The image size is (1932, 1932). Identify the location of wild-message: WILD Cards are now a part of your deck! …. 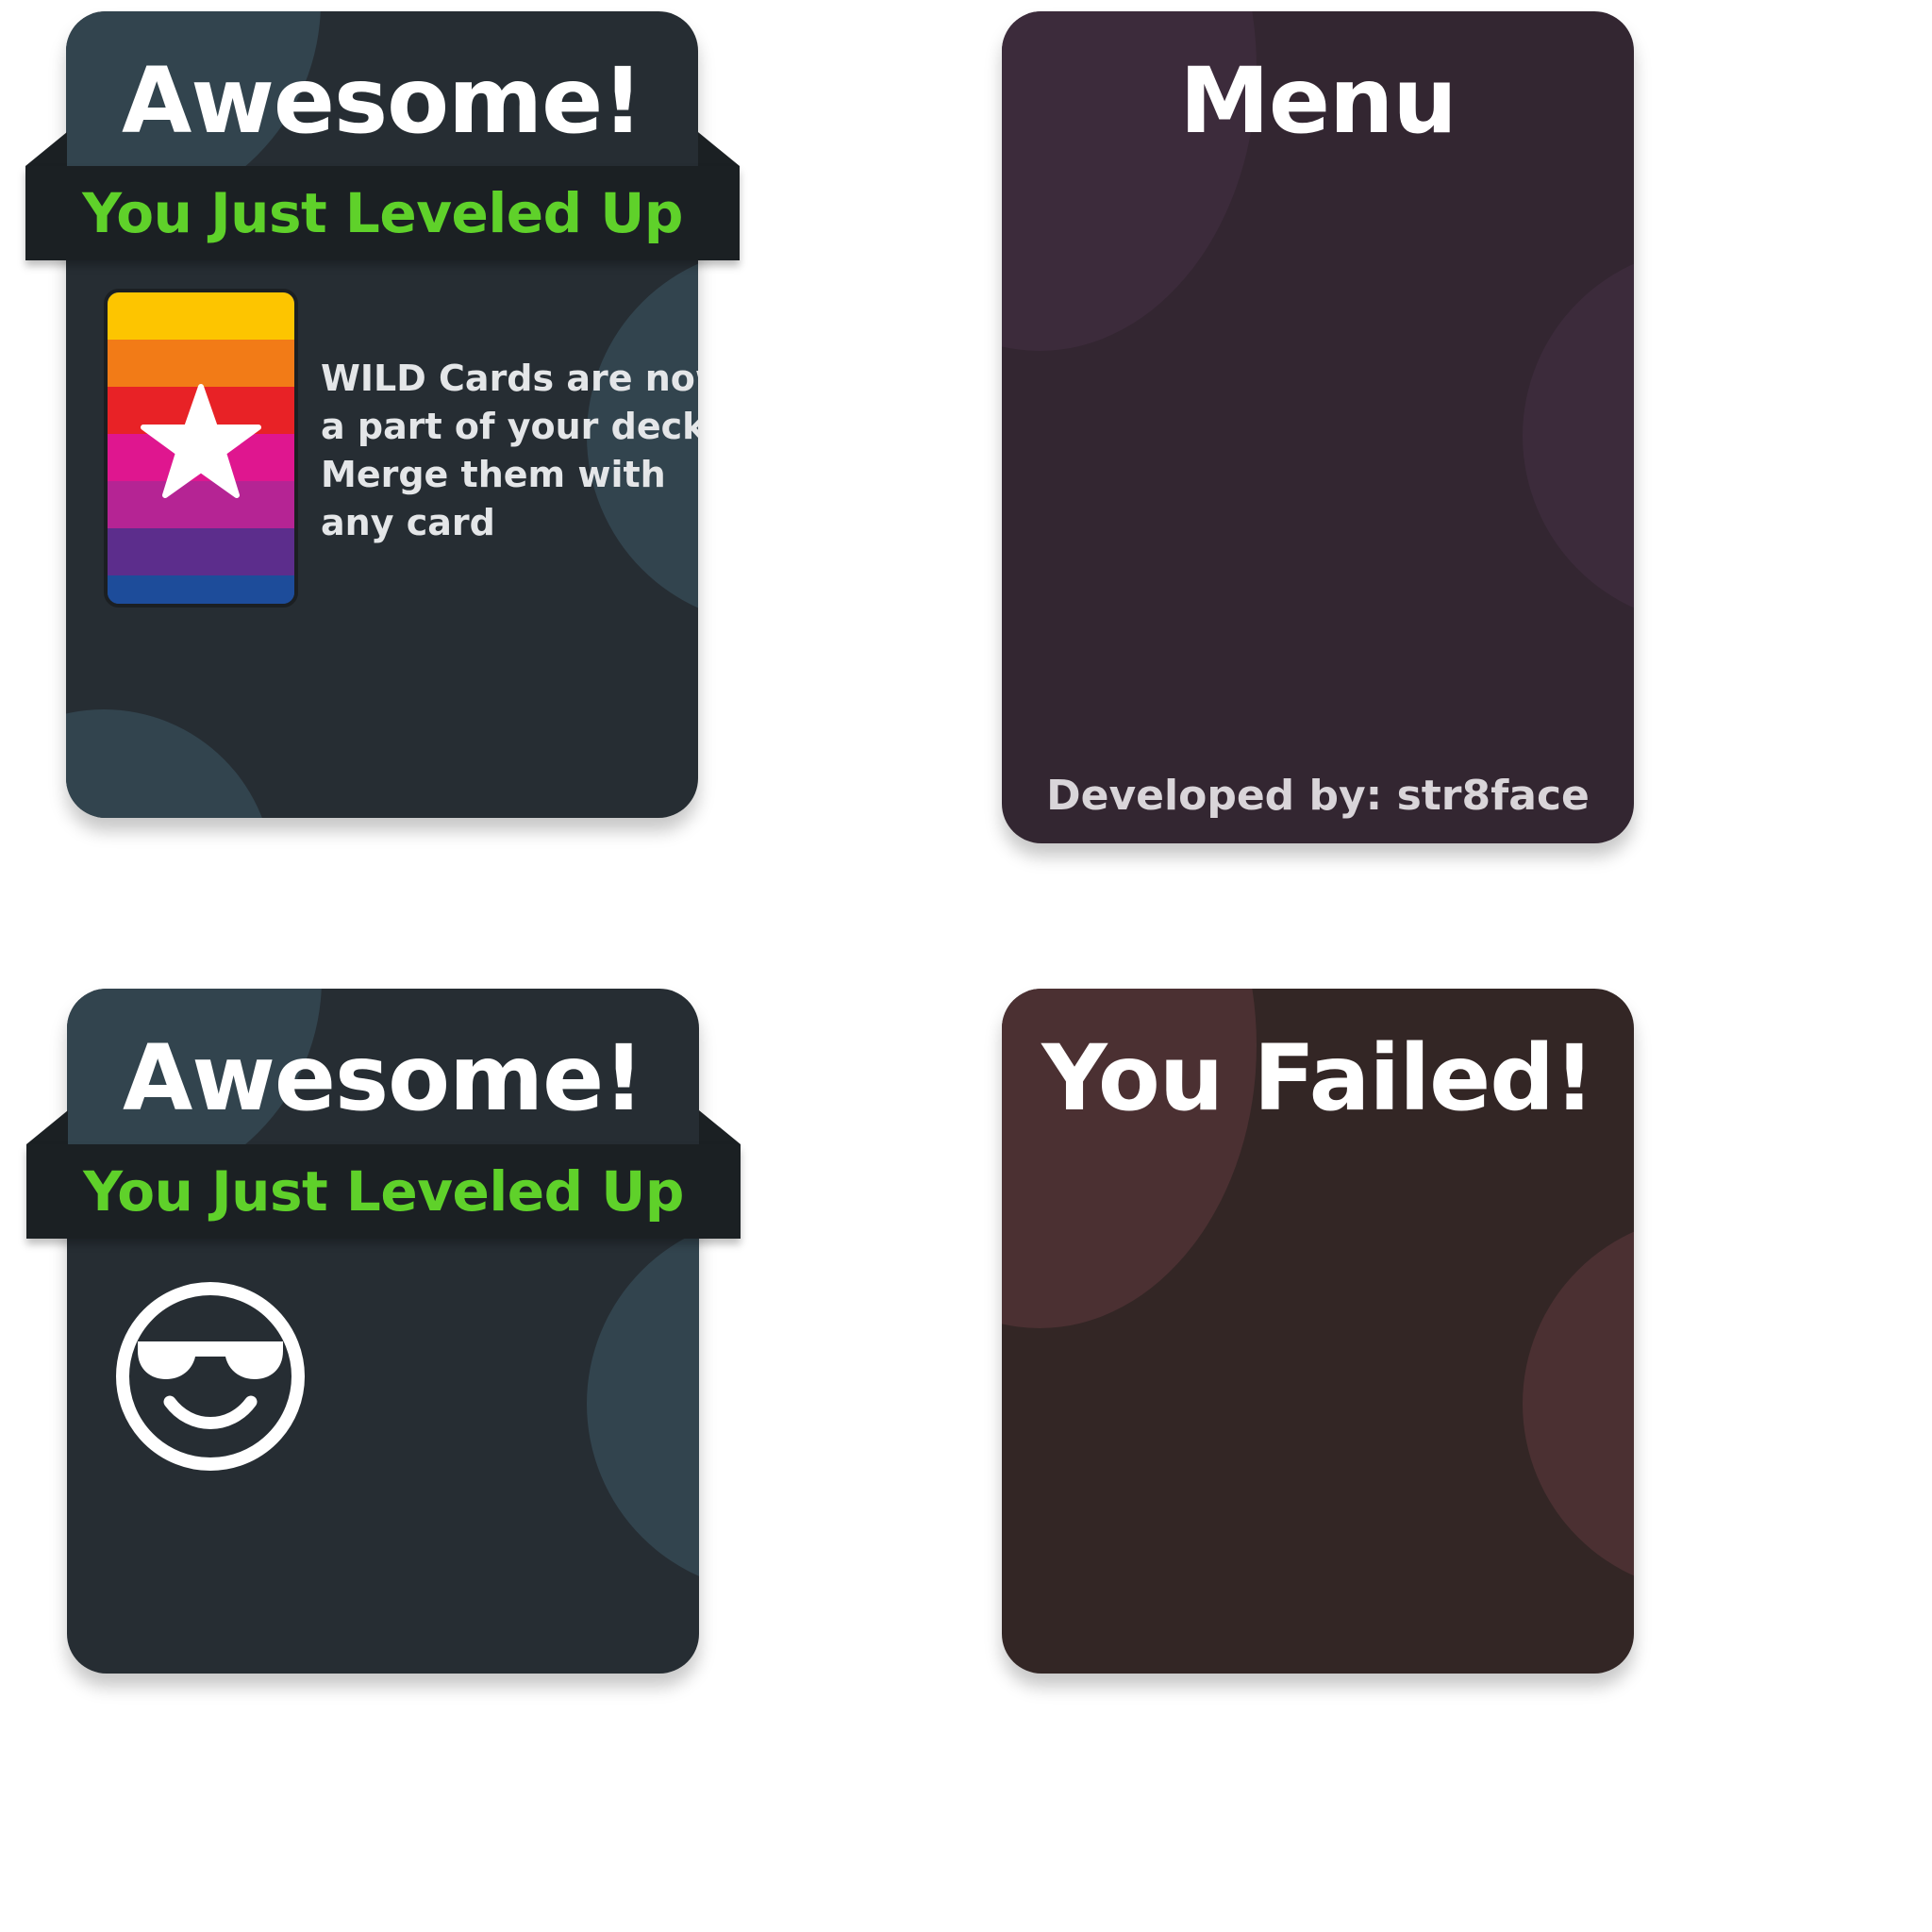
(510, 451).